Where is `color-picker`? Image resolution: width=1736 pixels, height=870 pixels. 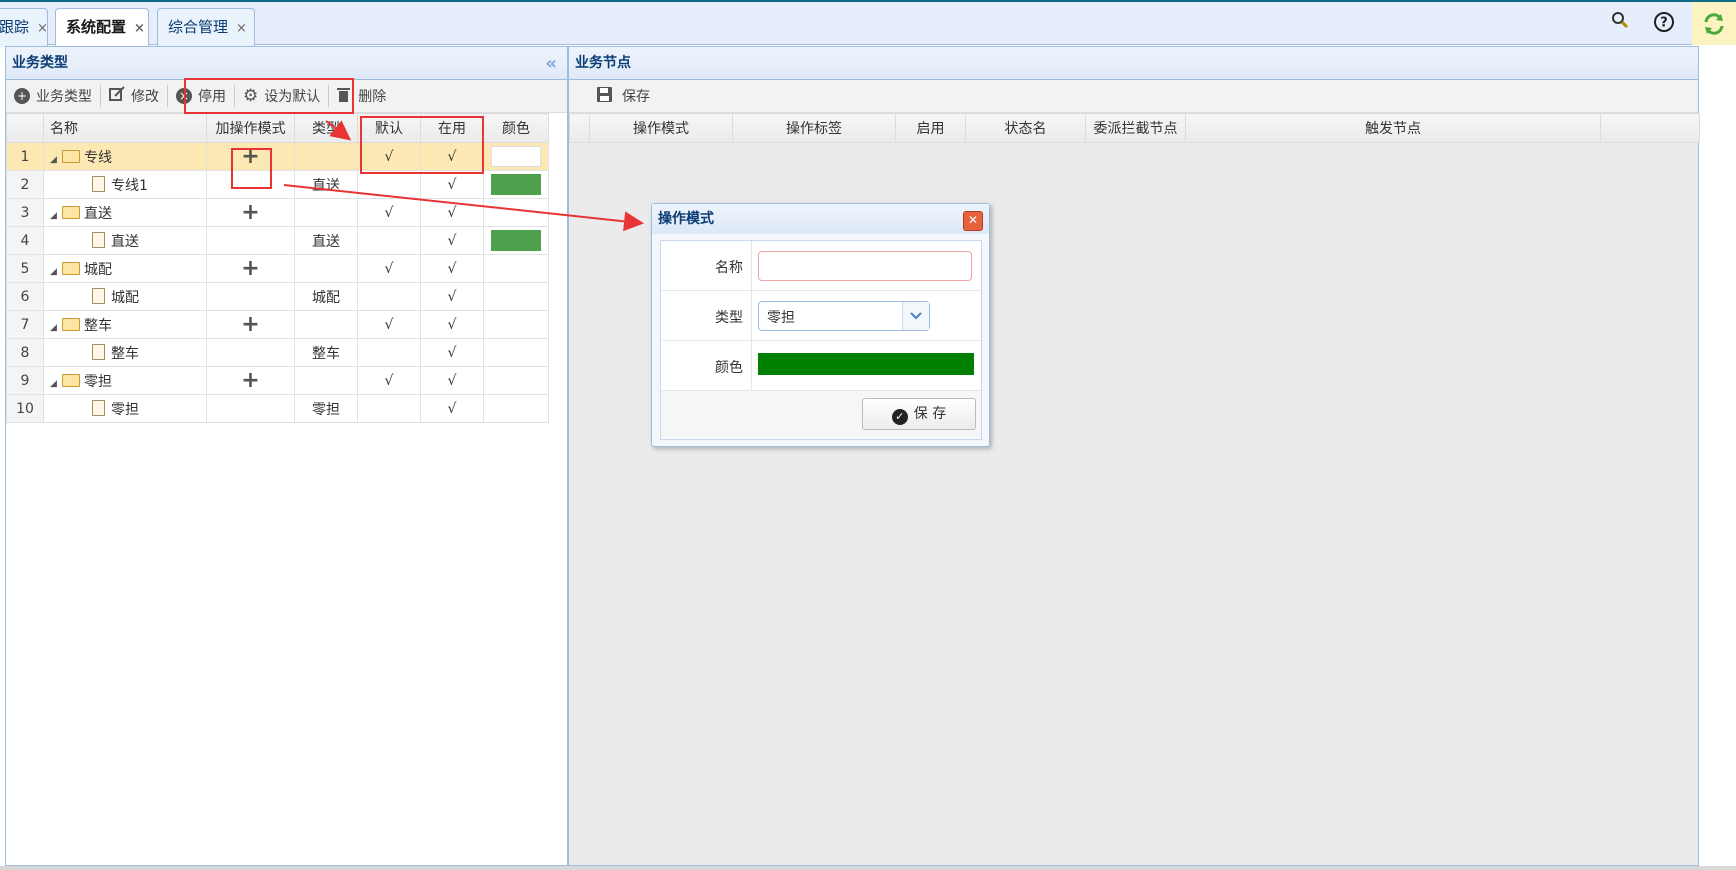 color-picker is located at coordinates (866, 364).